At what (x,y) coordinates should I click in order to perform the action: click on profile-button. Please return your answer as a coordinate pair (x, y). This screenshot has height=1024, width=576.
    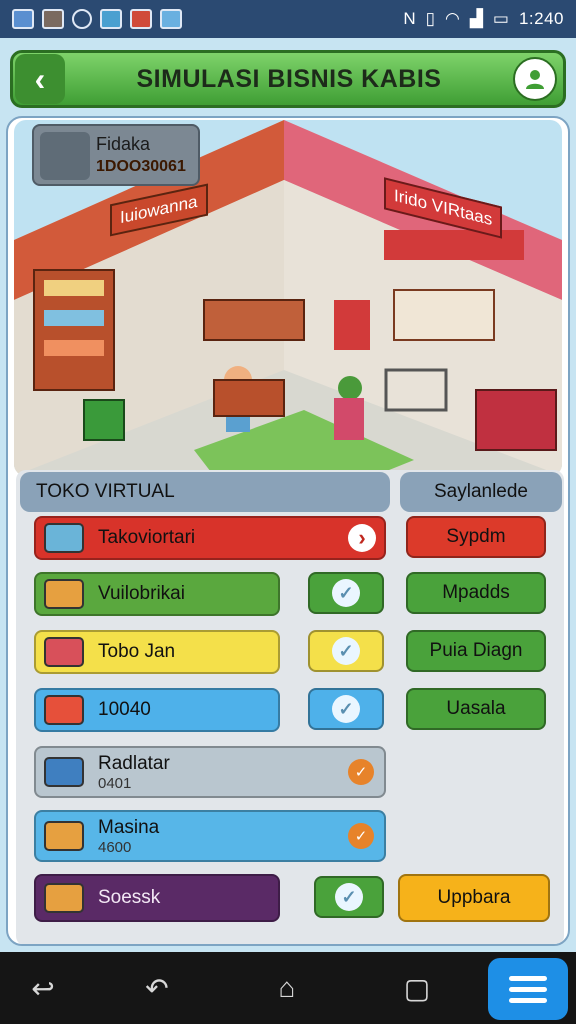
    Looking at the image, I should click on (535, 79).